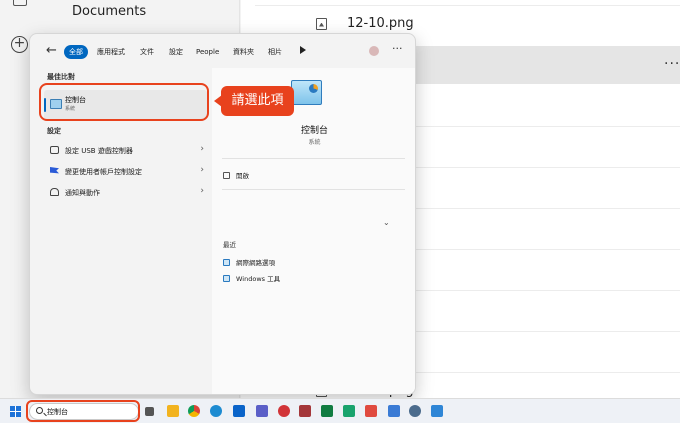 This screenshot has height=423, width=680. What do you see at coordinates (15, 411) in the screenshot?
I see `windows-start-icon` at bounding box center [15, 411].